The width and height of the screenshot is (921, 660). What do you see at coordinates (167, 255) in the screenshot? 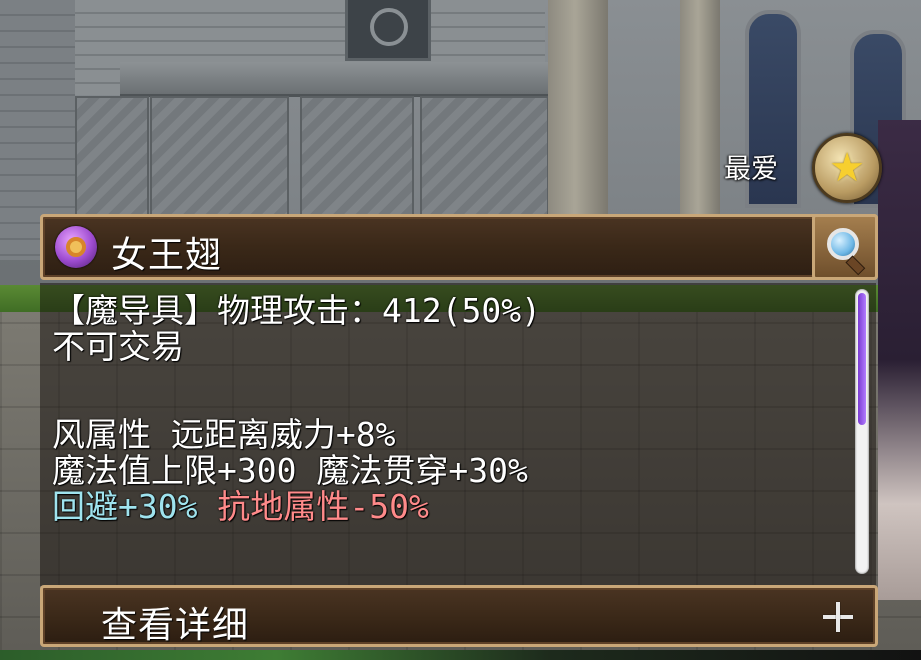
I see `item-name: 女王翅` at bounding box center [167, 255].